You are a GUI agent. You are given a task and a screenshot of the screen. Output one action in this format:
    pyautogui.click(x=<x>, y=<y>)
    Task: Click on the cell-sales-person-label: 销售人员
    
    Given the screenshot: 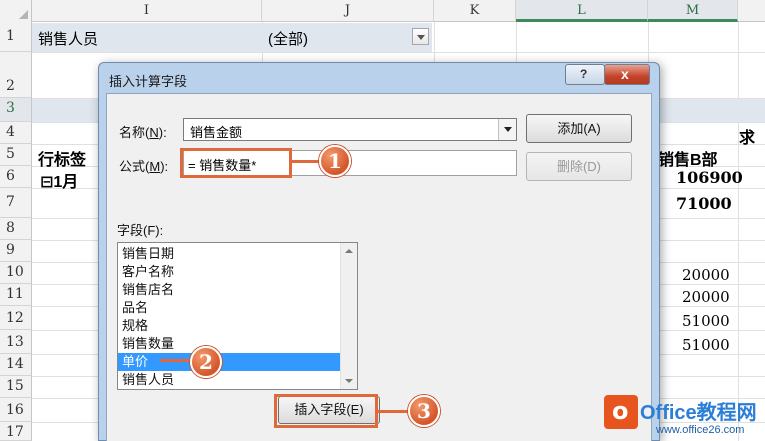 What is the action you would take?
    pyautogui.click(x=68, y=38)
    